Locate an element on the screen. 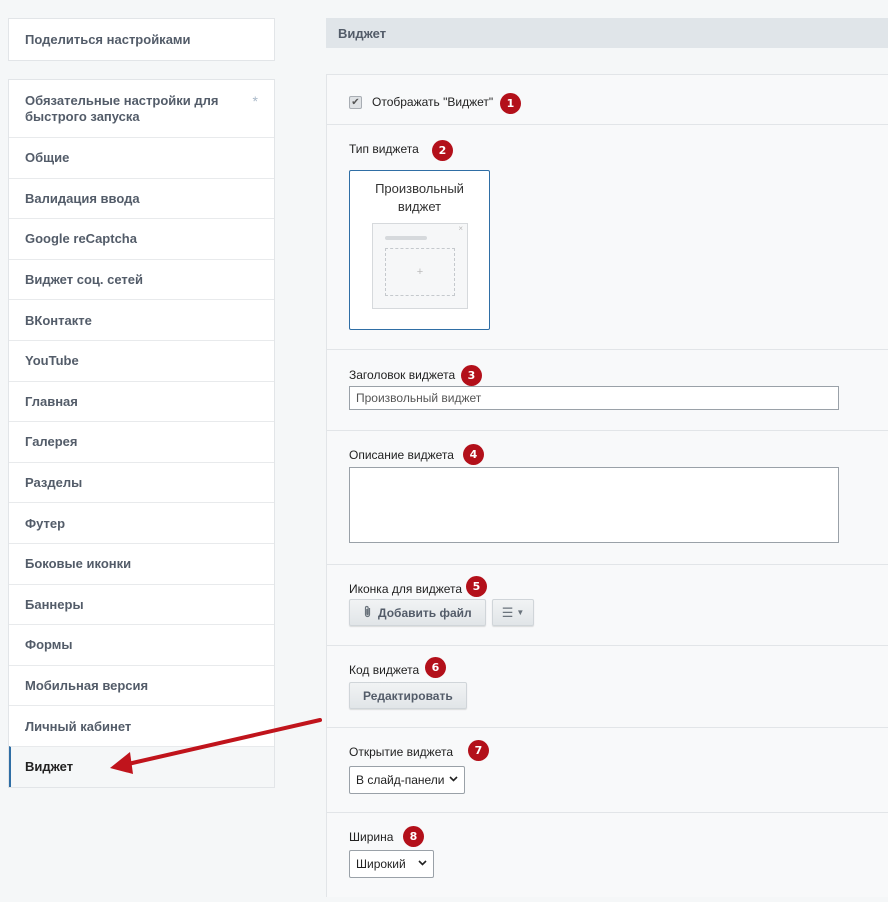 Image resolution: width=888 pixels, height=902 pixels. menu-item-side-icons: Боковые иконки is located at coordinates (141, 563).